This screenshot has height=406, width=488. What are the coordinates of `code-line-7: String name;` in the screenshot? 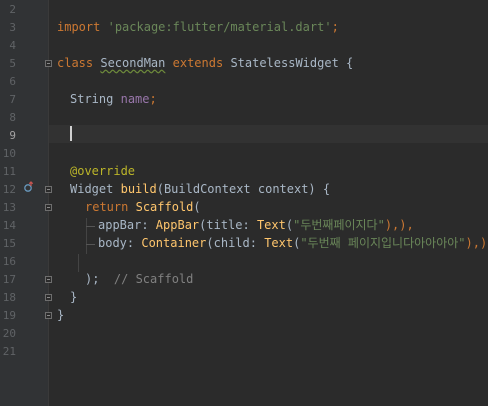 It's located at (113, 99).